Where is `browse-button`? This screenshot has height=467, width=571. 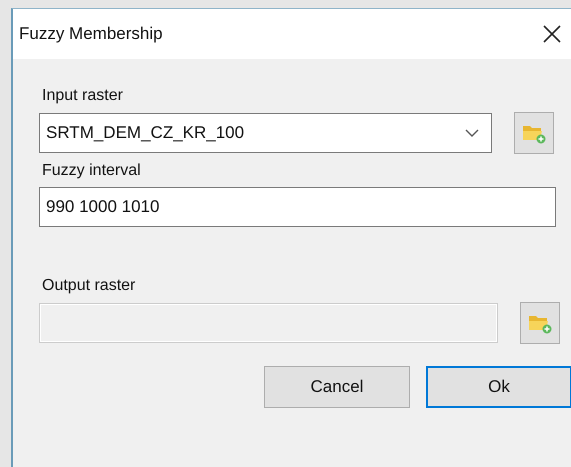 browse-button is located at coordinates (534, 133).